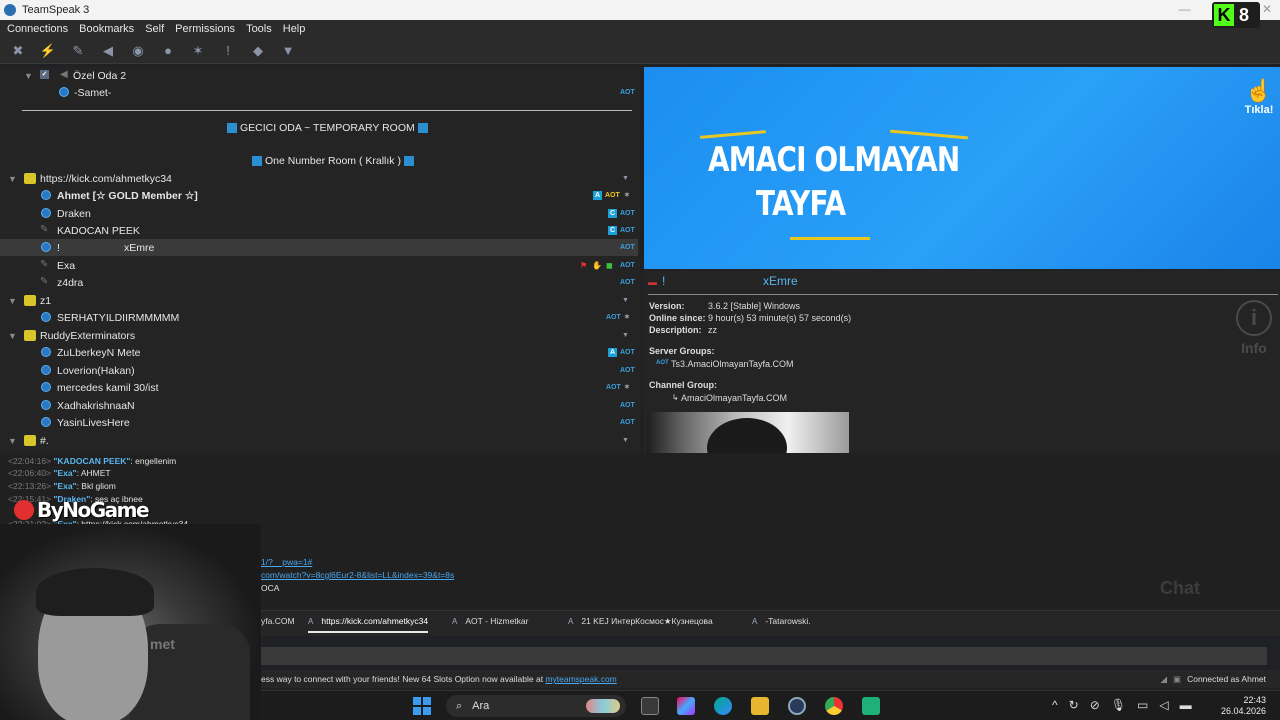 This screenshot has width=1280, height=720. Describe the element at coordinates (48, 51) in the screenshot. I see `connect-icon: ⚡` at that location.